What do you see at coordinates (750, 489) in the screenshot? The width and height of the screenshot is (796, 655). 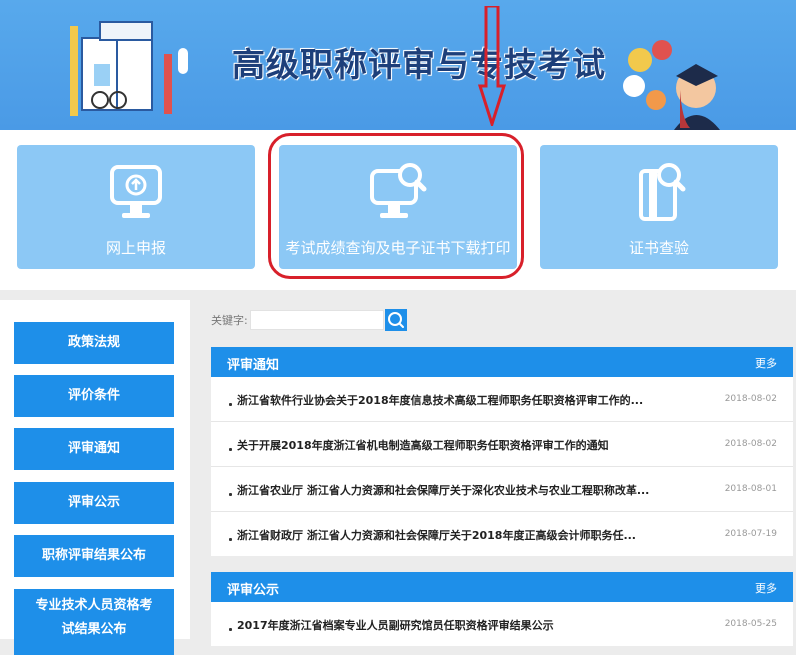 I see `list-item-date: 2018-08-01` at bounding box center [750, 489].